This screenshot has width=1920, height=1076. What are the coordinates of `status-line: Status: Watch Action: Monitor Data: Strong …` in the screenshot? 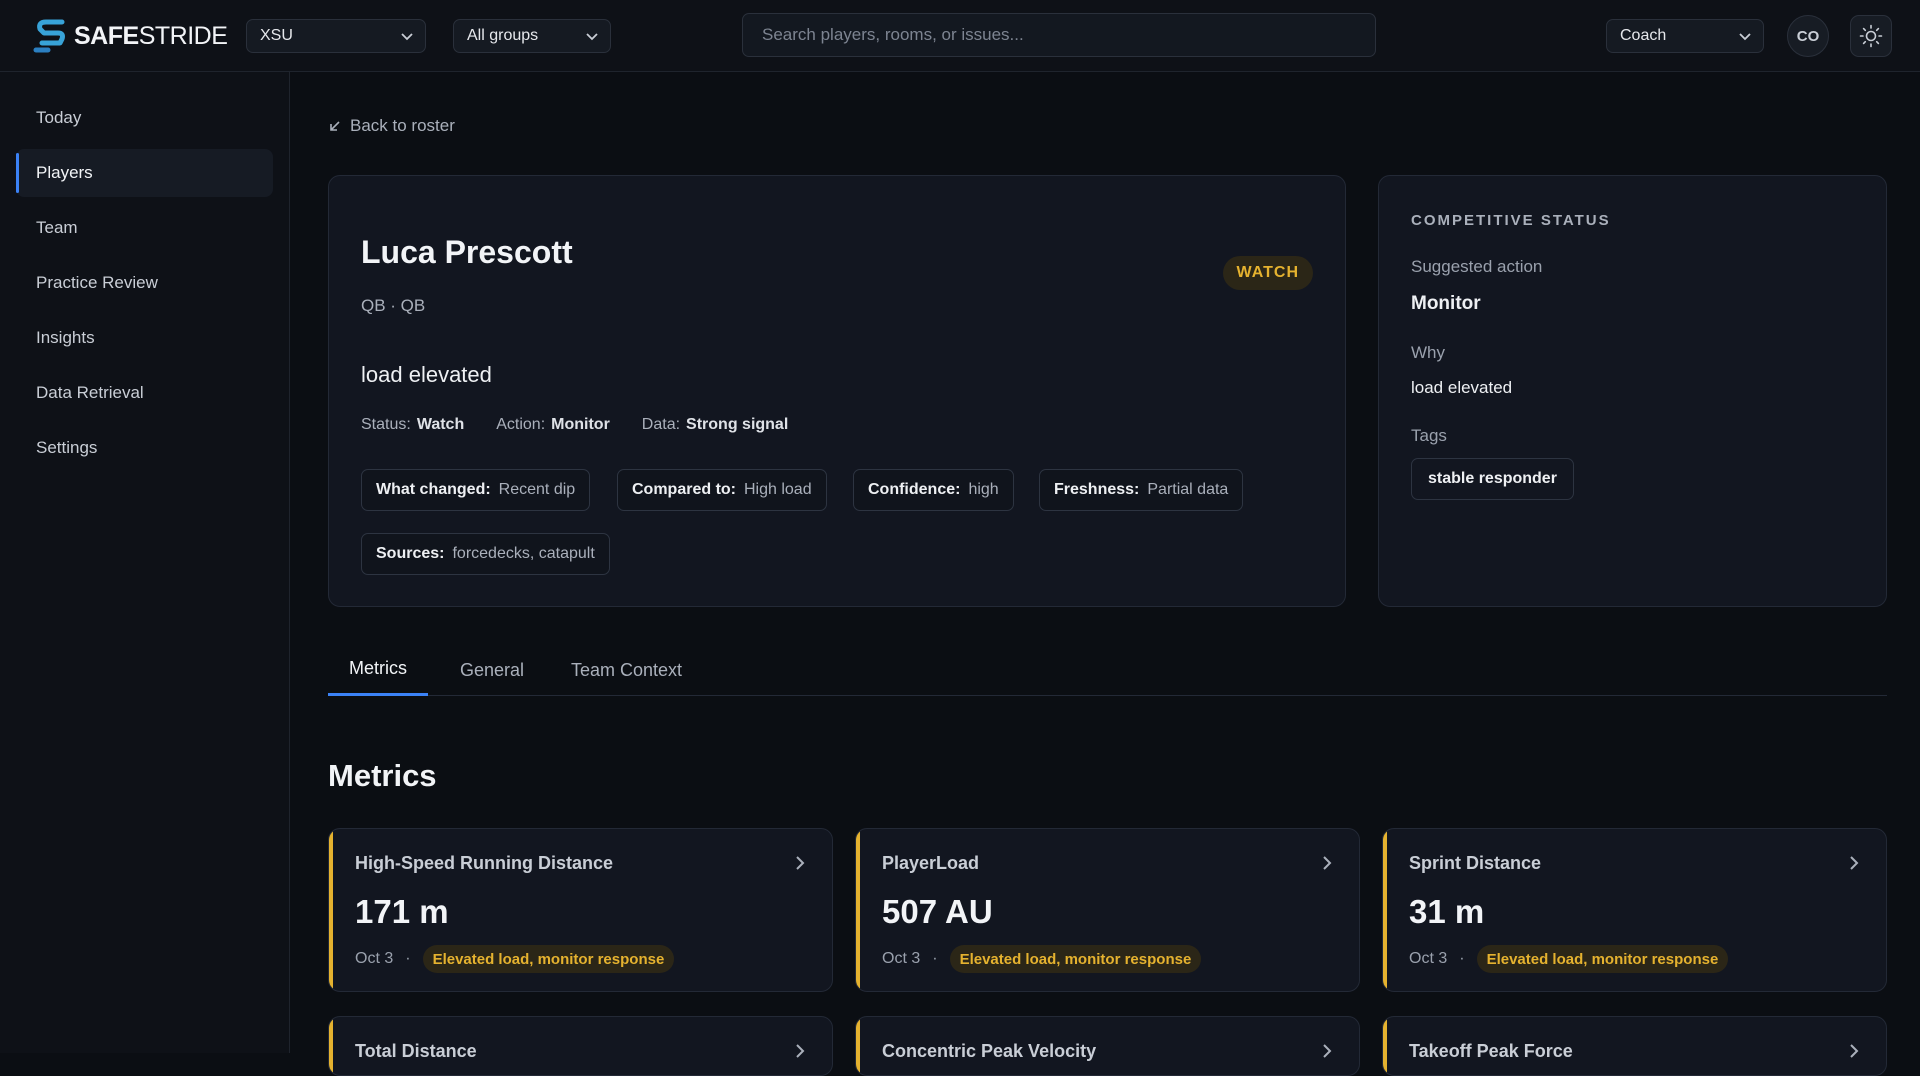 It's located at (574, 425).